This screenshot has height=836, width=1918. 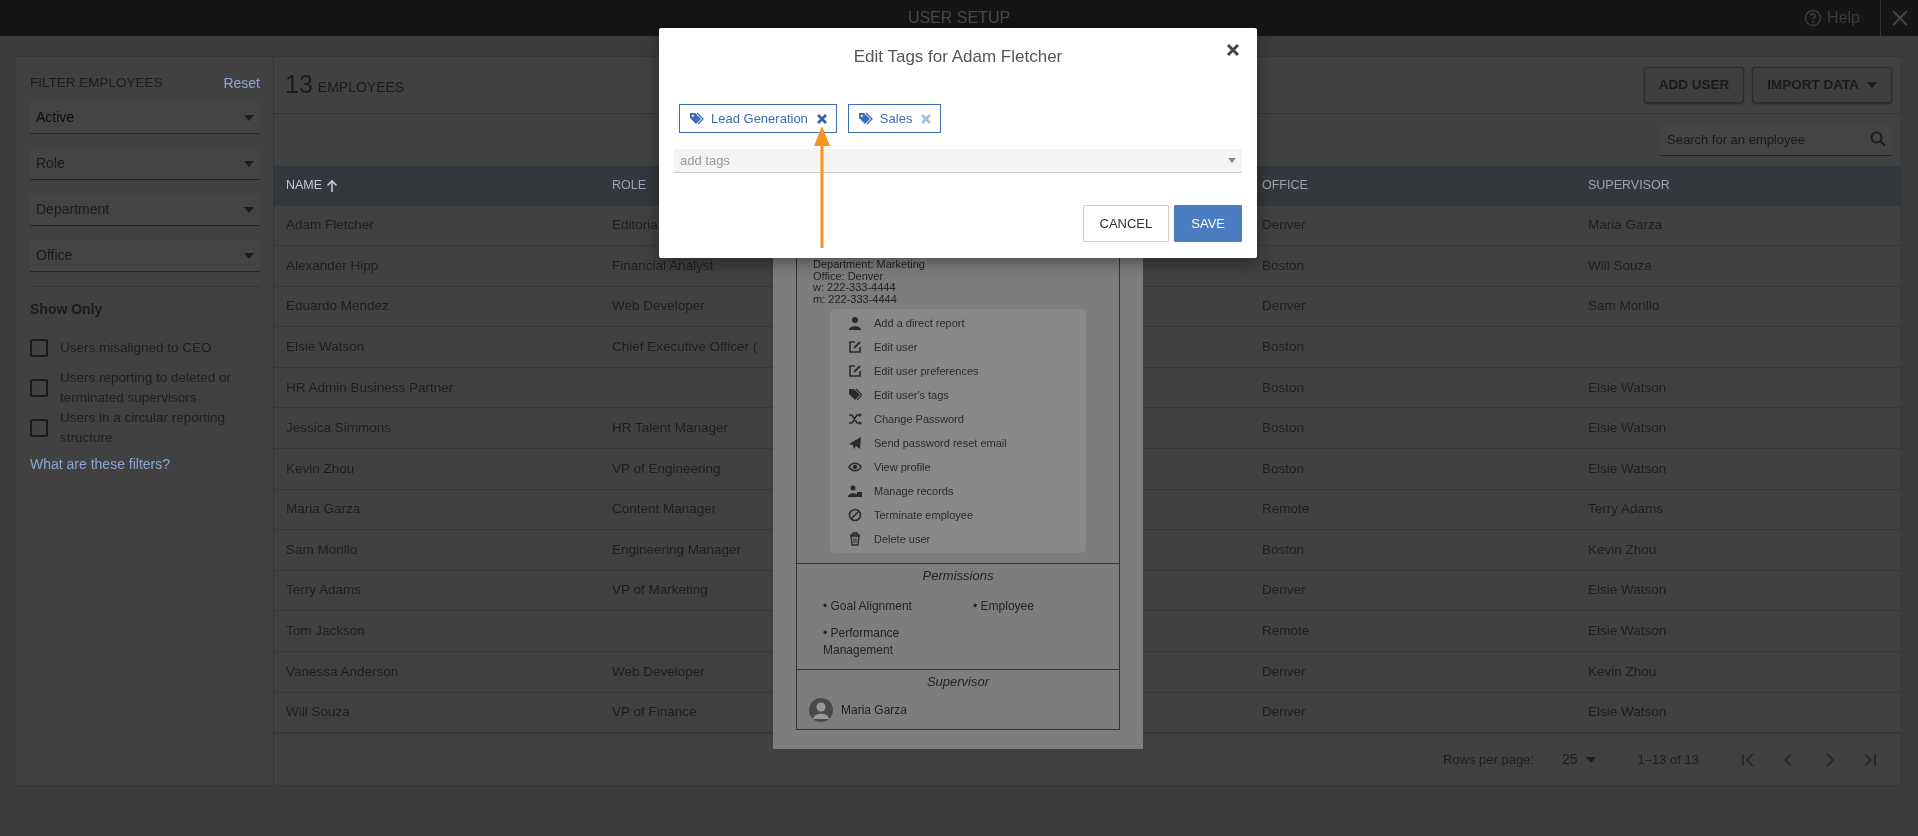 I want to click on supervisor-name: Maria Garza, so click(x=874, y=710).